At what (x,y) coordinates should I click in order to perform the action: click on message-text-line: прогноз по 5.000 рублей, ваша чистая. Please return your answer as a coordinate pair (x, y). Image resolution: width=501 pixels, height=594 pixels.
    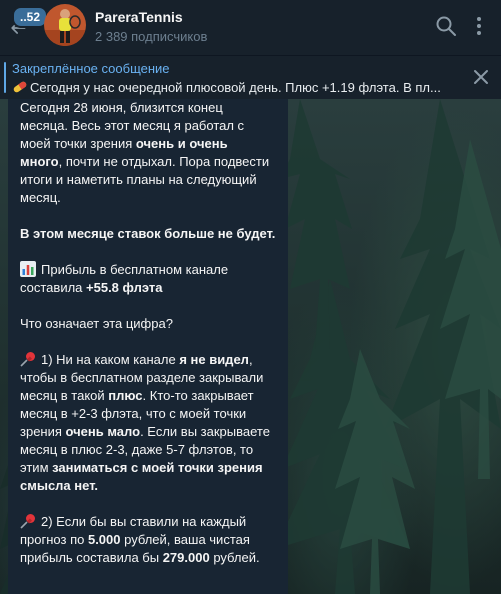
    Looking at the image, I should click on (135, 539).